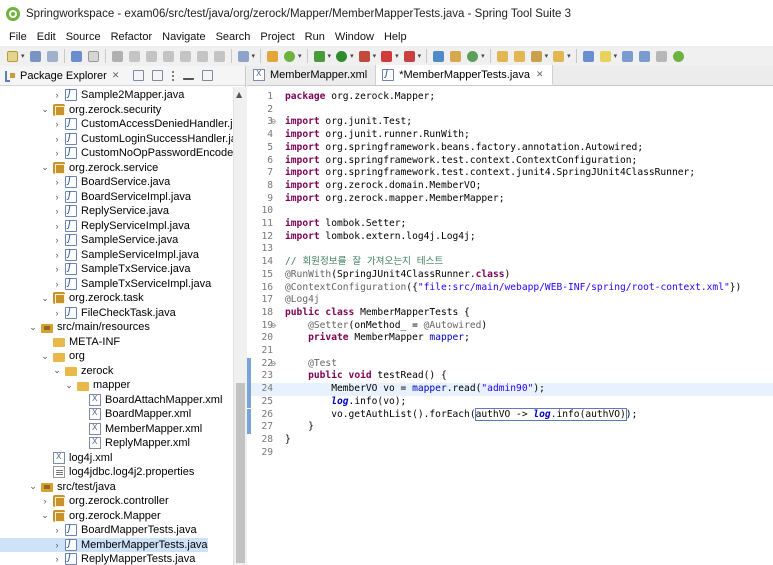 Image resolution: width=773 pixels, height=565 pixels. I want to click on tree-item: log4jdbc.log4j2.properties, so click(97, 472).